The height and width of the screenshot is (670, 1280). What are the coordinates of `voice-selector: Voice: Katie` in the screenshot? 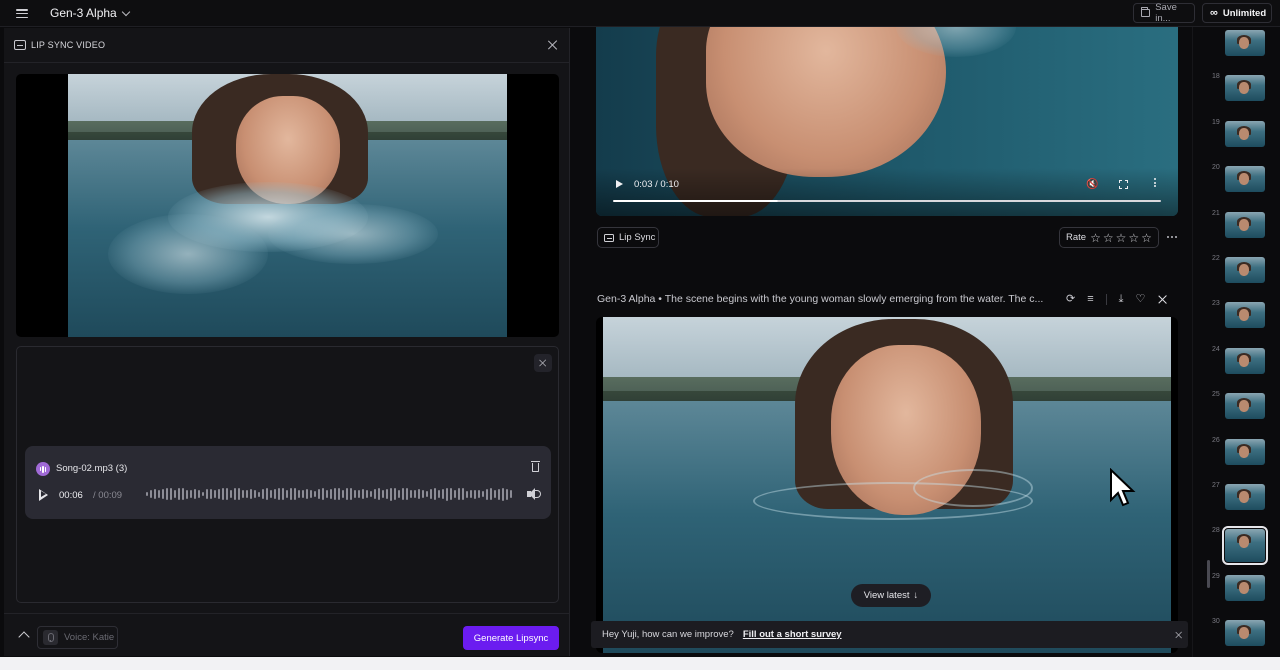 It's located at (77, 637).